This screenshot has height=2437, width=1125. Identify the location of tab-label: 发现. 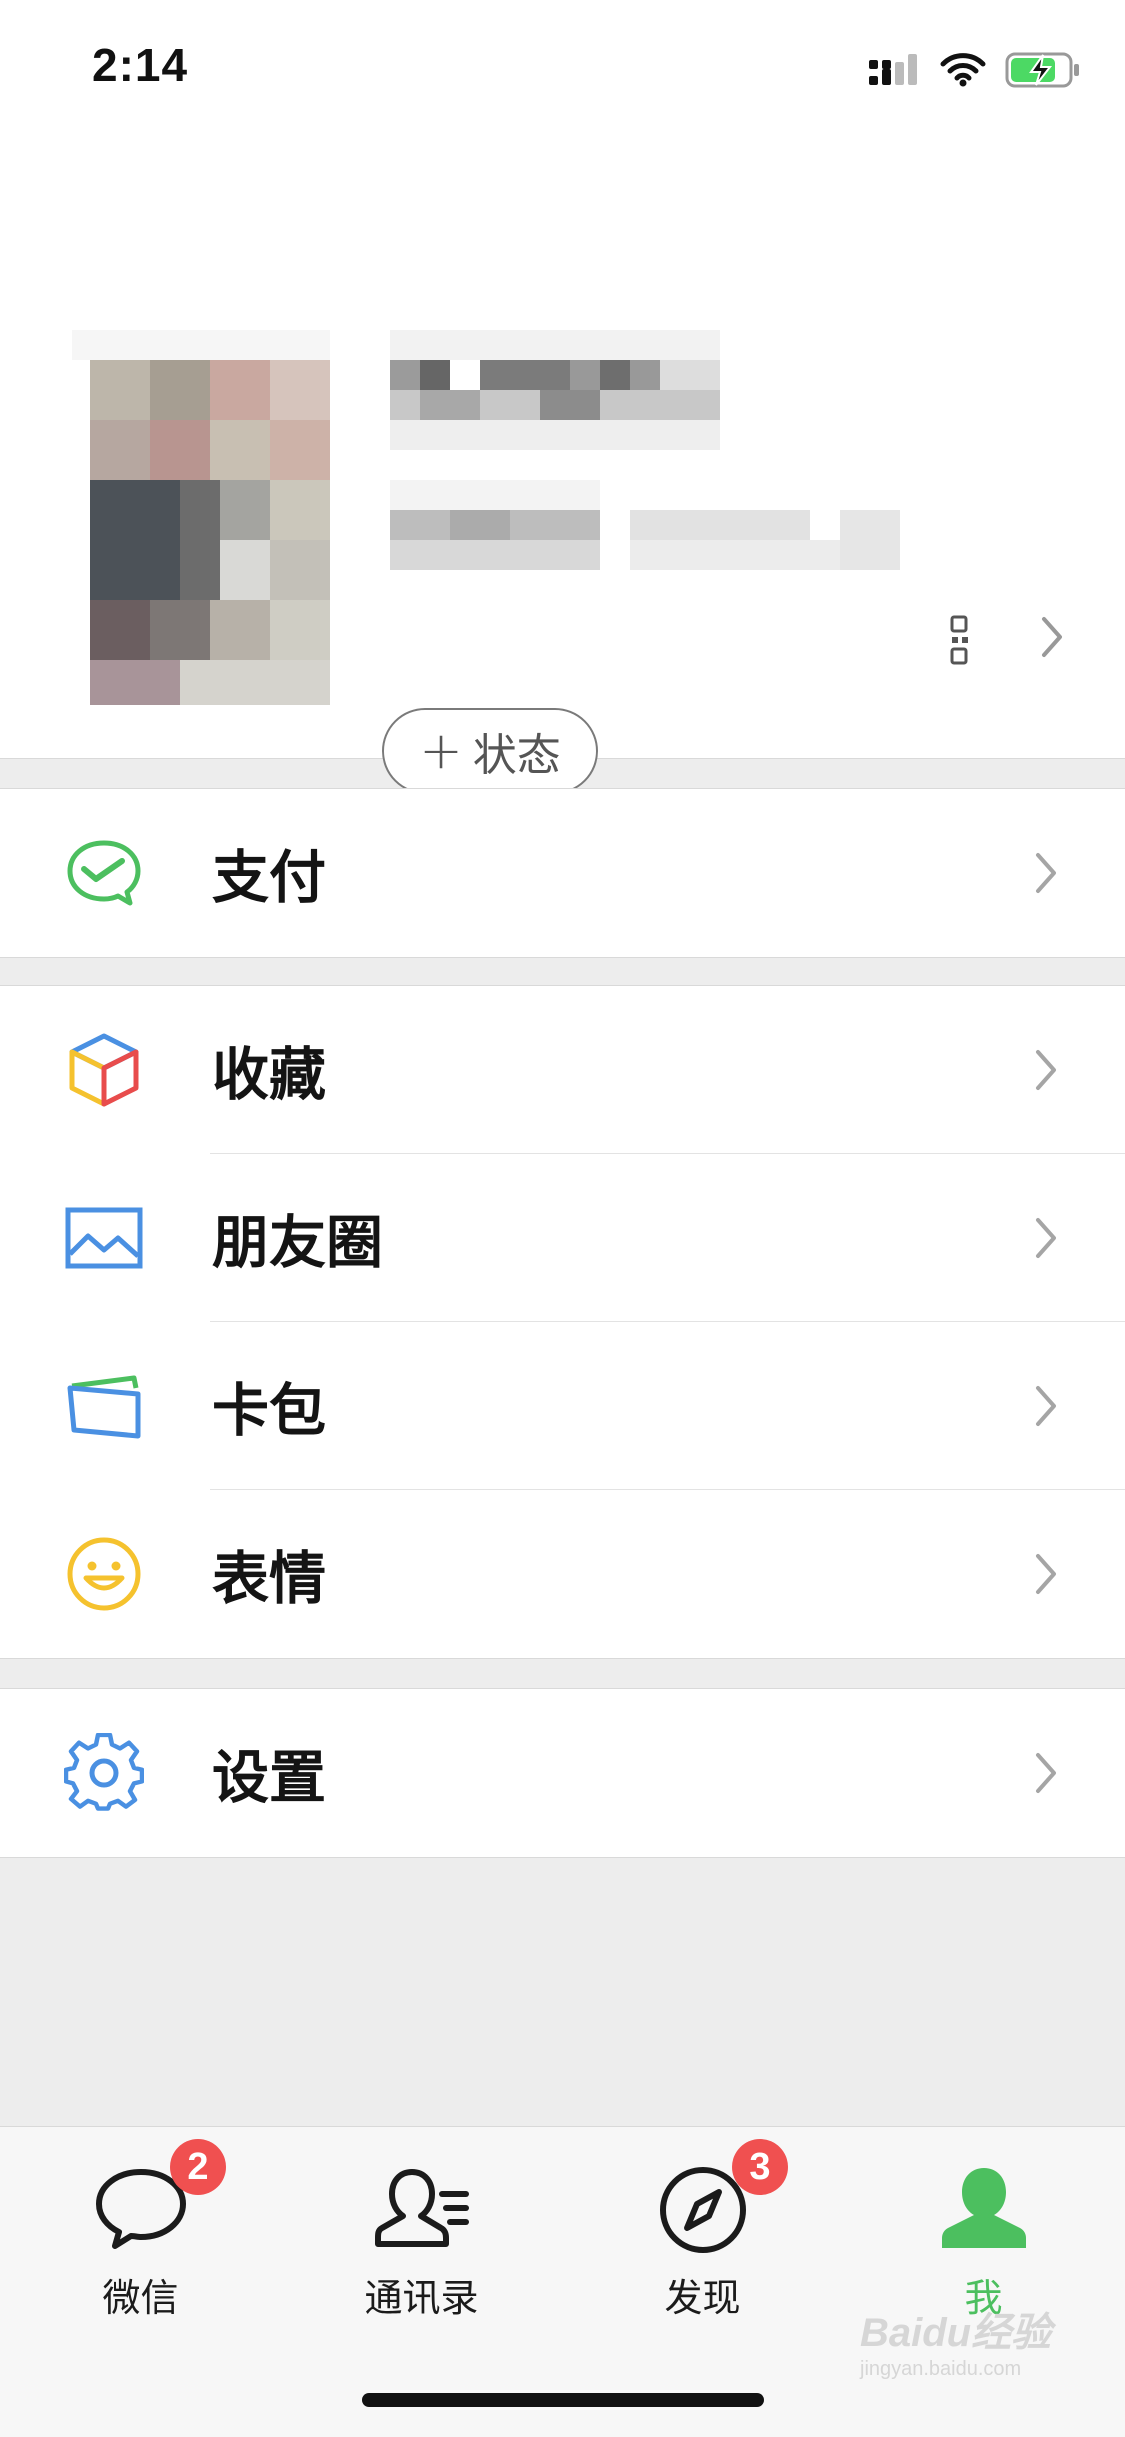
(702, 2298).